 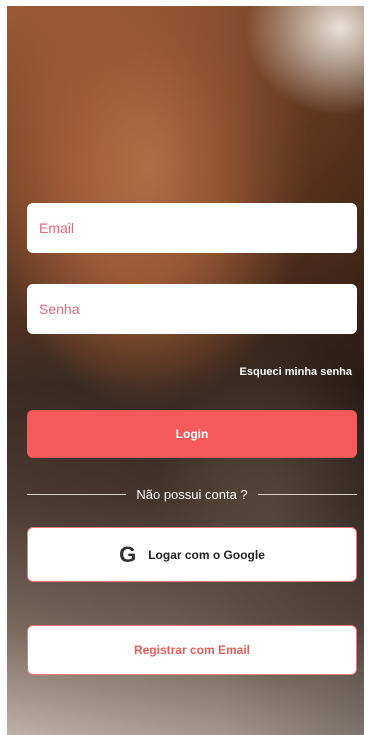 What do you see at coordinates (307, 494) in the screenshot?
I see `divider-line-right` at bounding box center [307, 494].